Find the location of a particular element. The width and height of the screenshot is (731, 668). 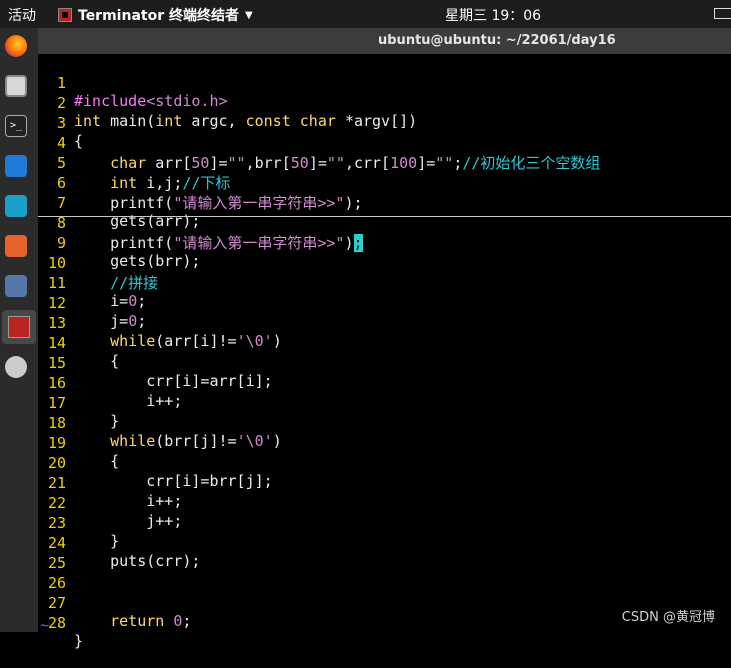

chevron-down-icon: ▼ is located at coordinates (248, 15).